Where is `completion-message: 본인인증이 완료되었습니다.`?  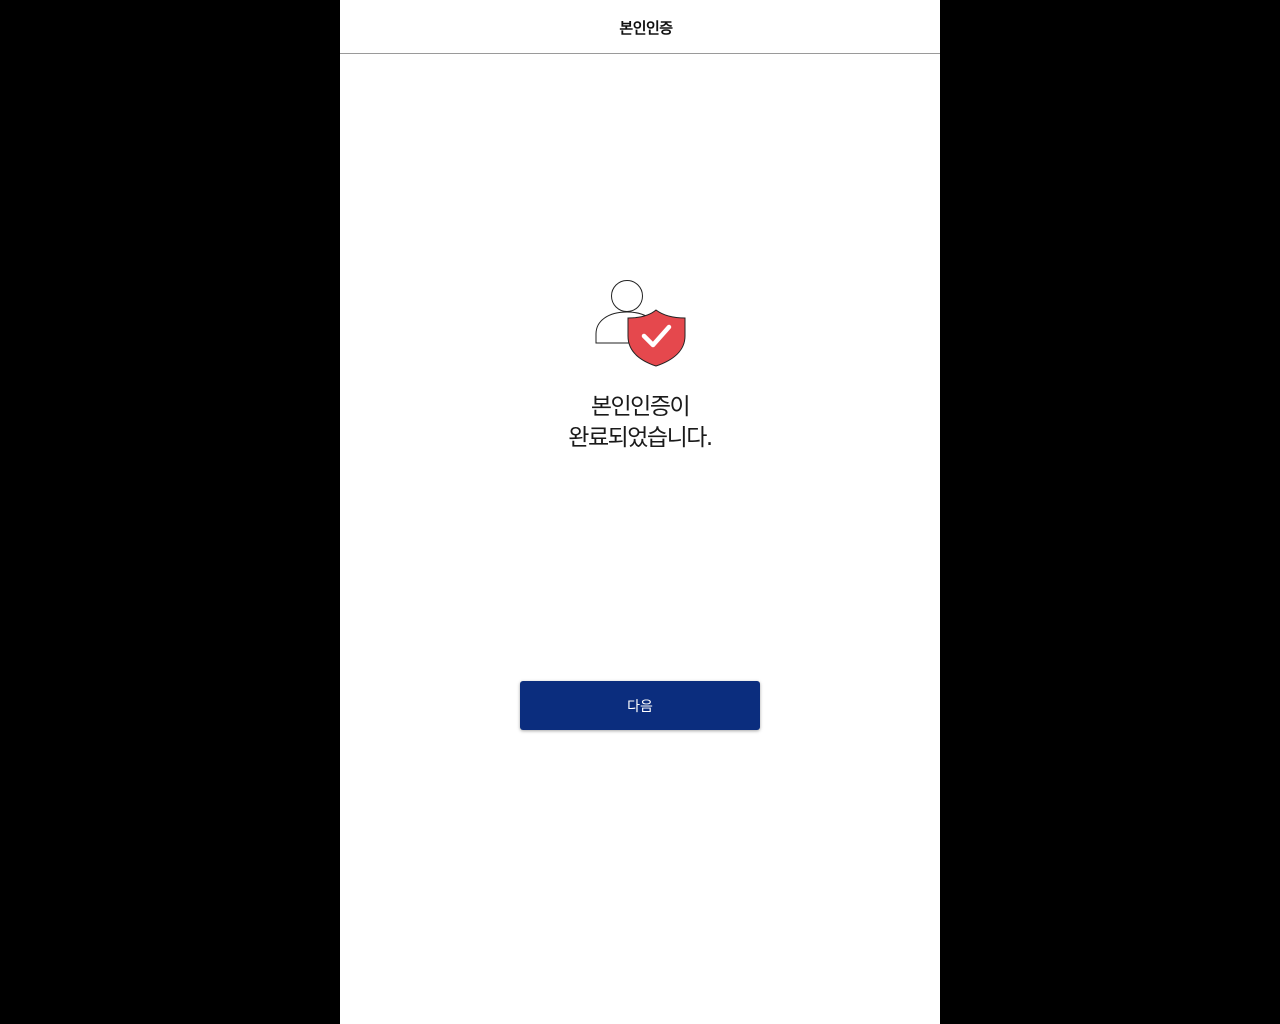
completion-message: 본인인증이 완료되었습니다. is located at coordinates (640, 423).